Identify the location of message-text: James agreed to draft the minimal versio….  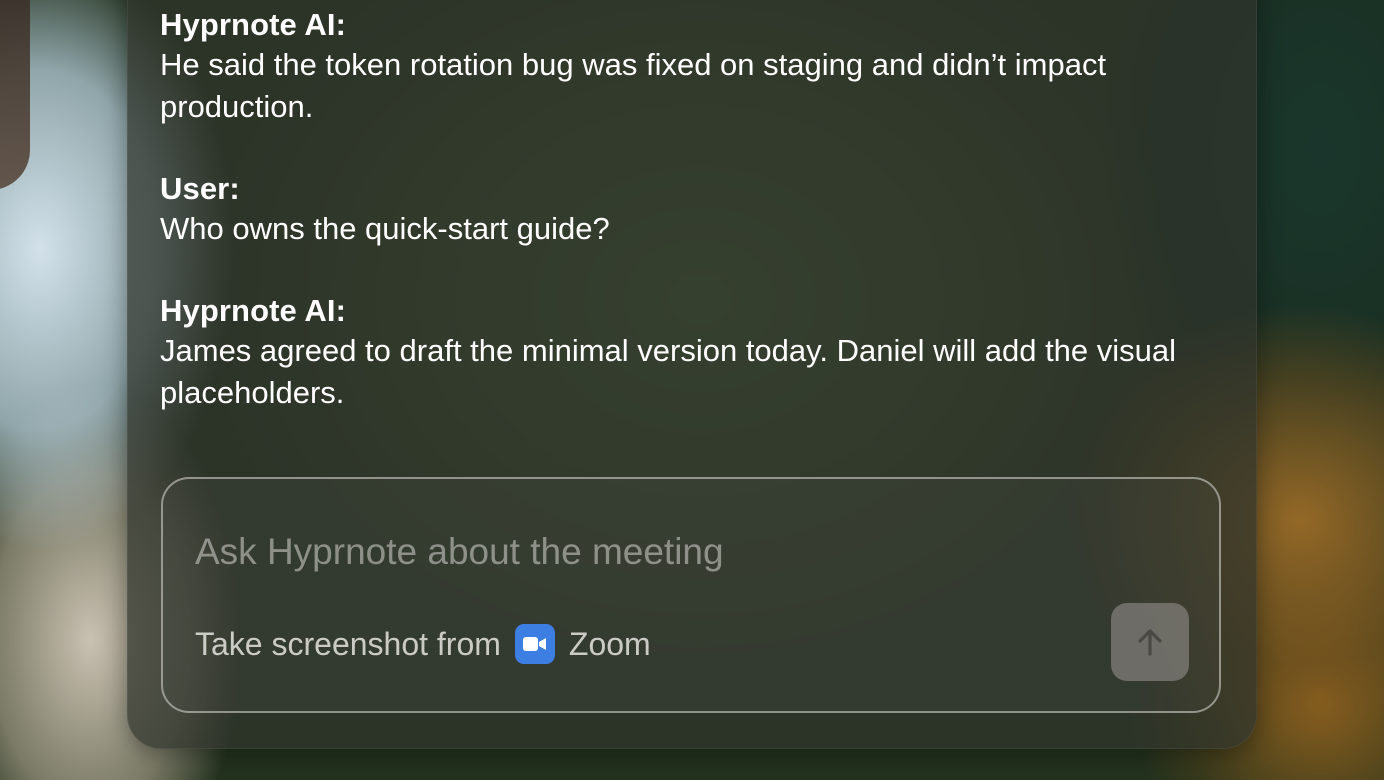
(668, 371).